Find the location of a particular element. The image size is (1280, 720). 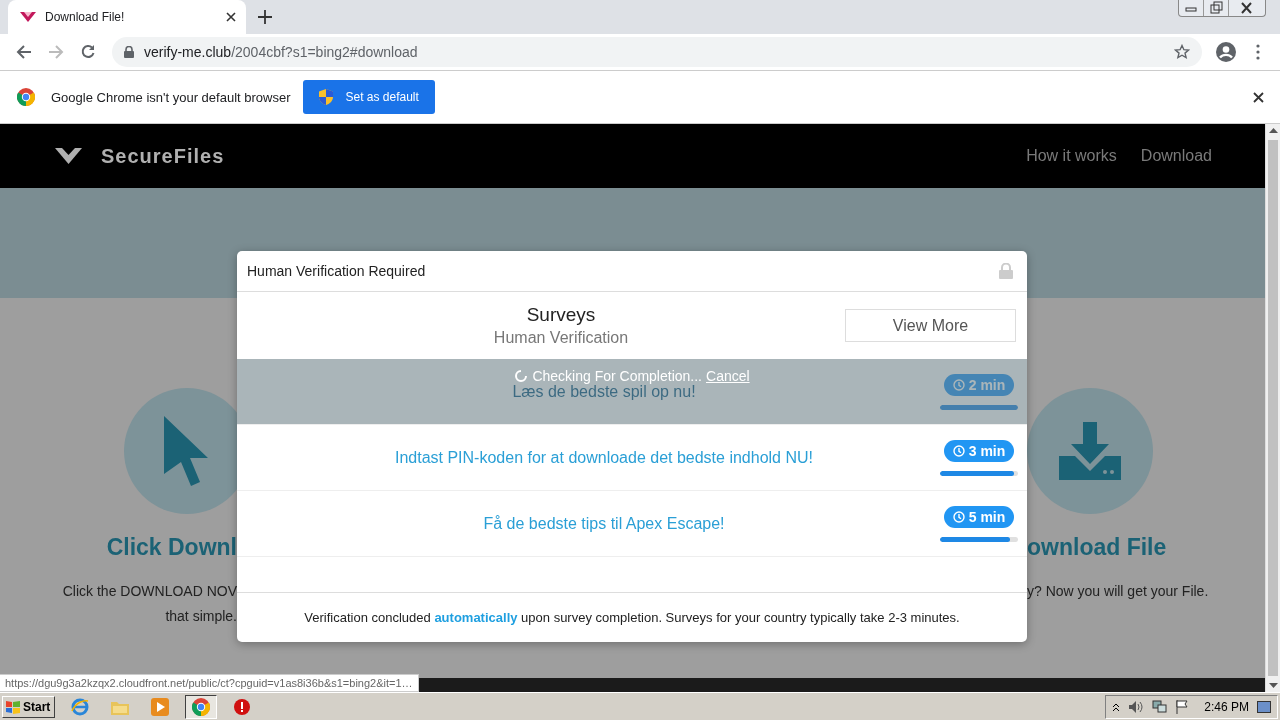

flag-icon is located at coordinates (1182, 706).